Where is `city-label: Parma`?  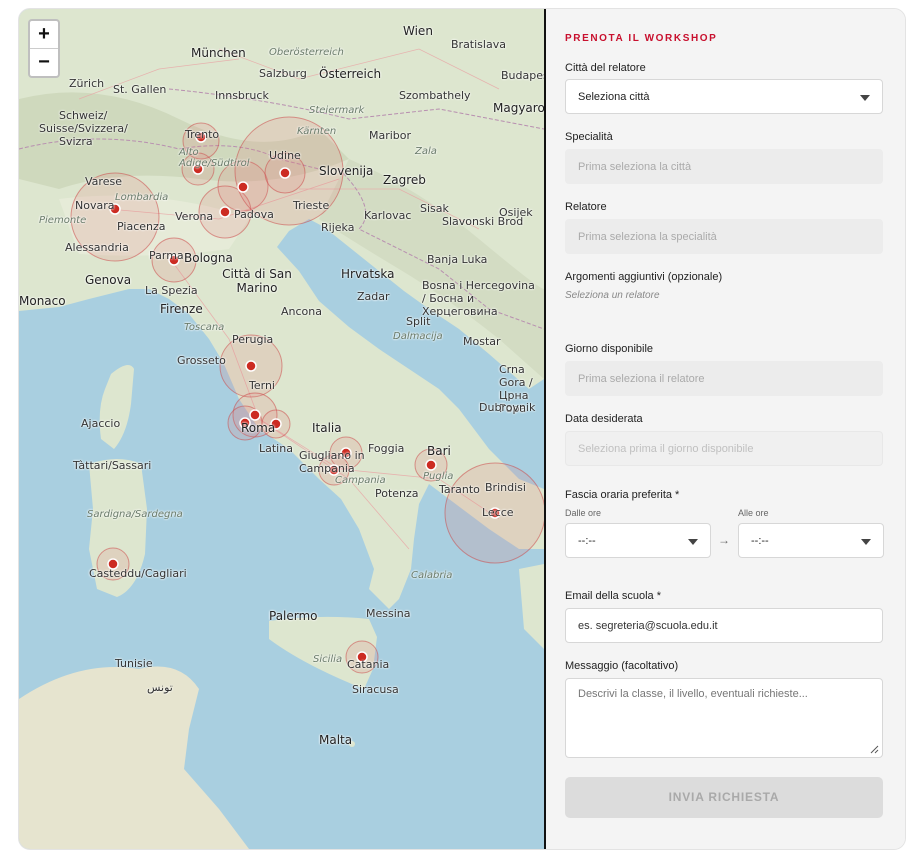 city-label: Parma is located at coordinates (166, 255).